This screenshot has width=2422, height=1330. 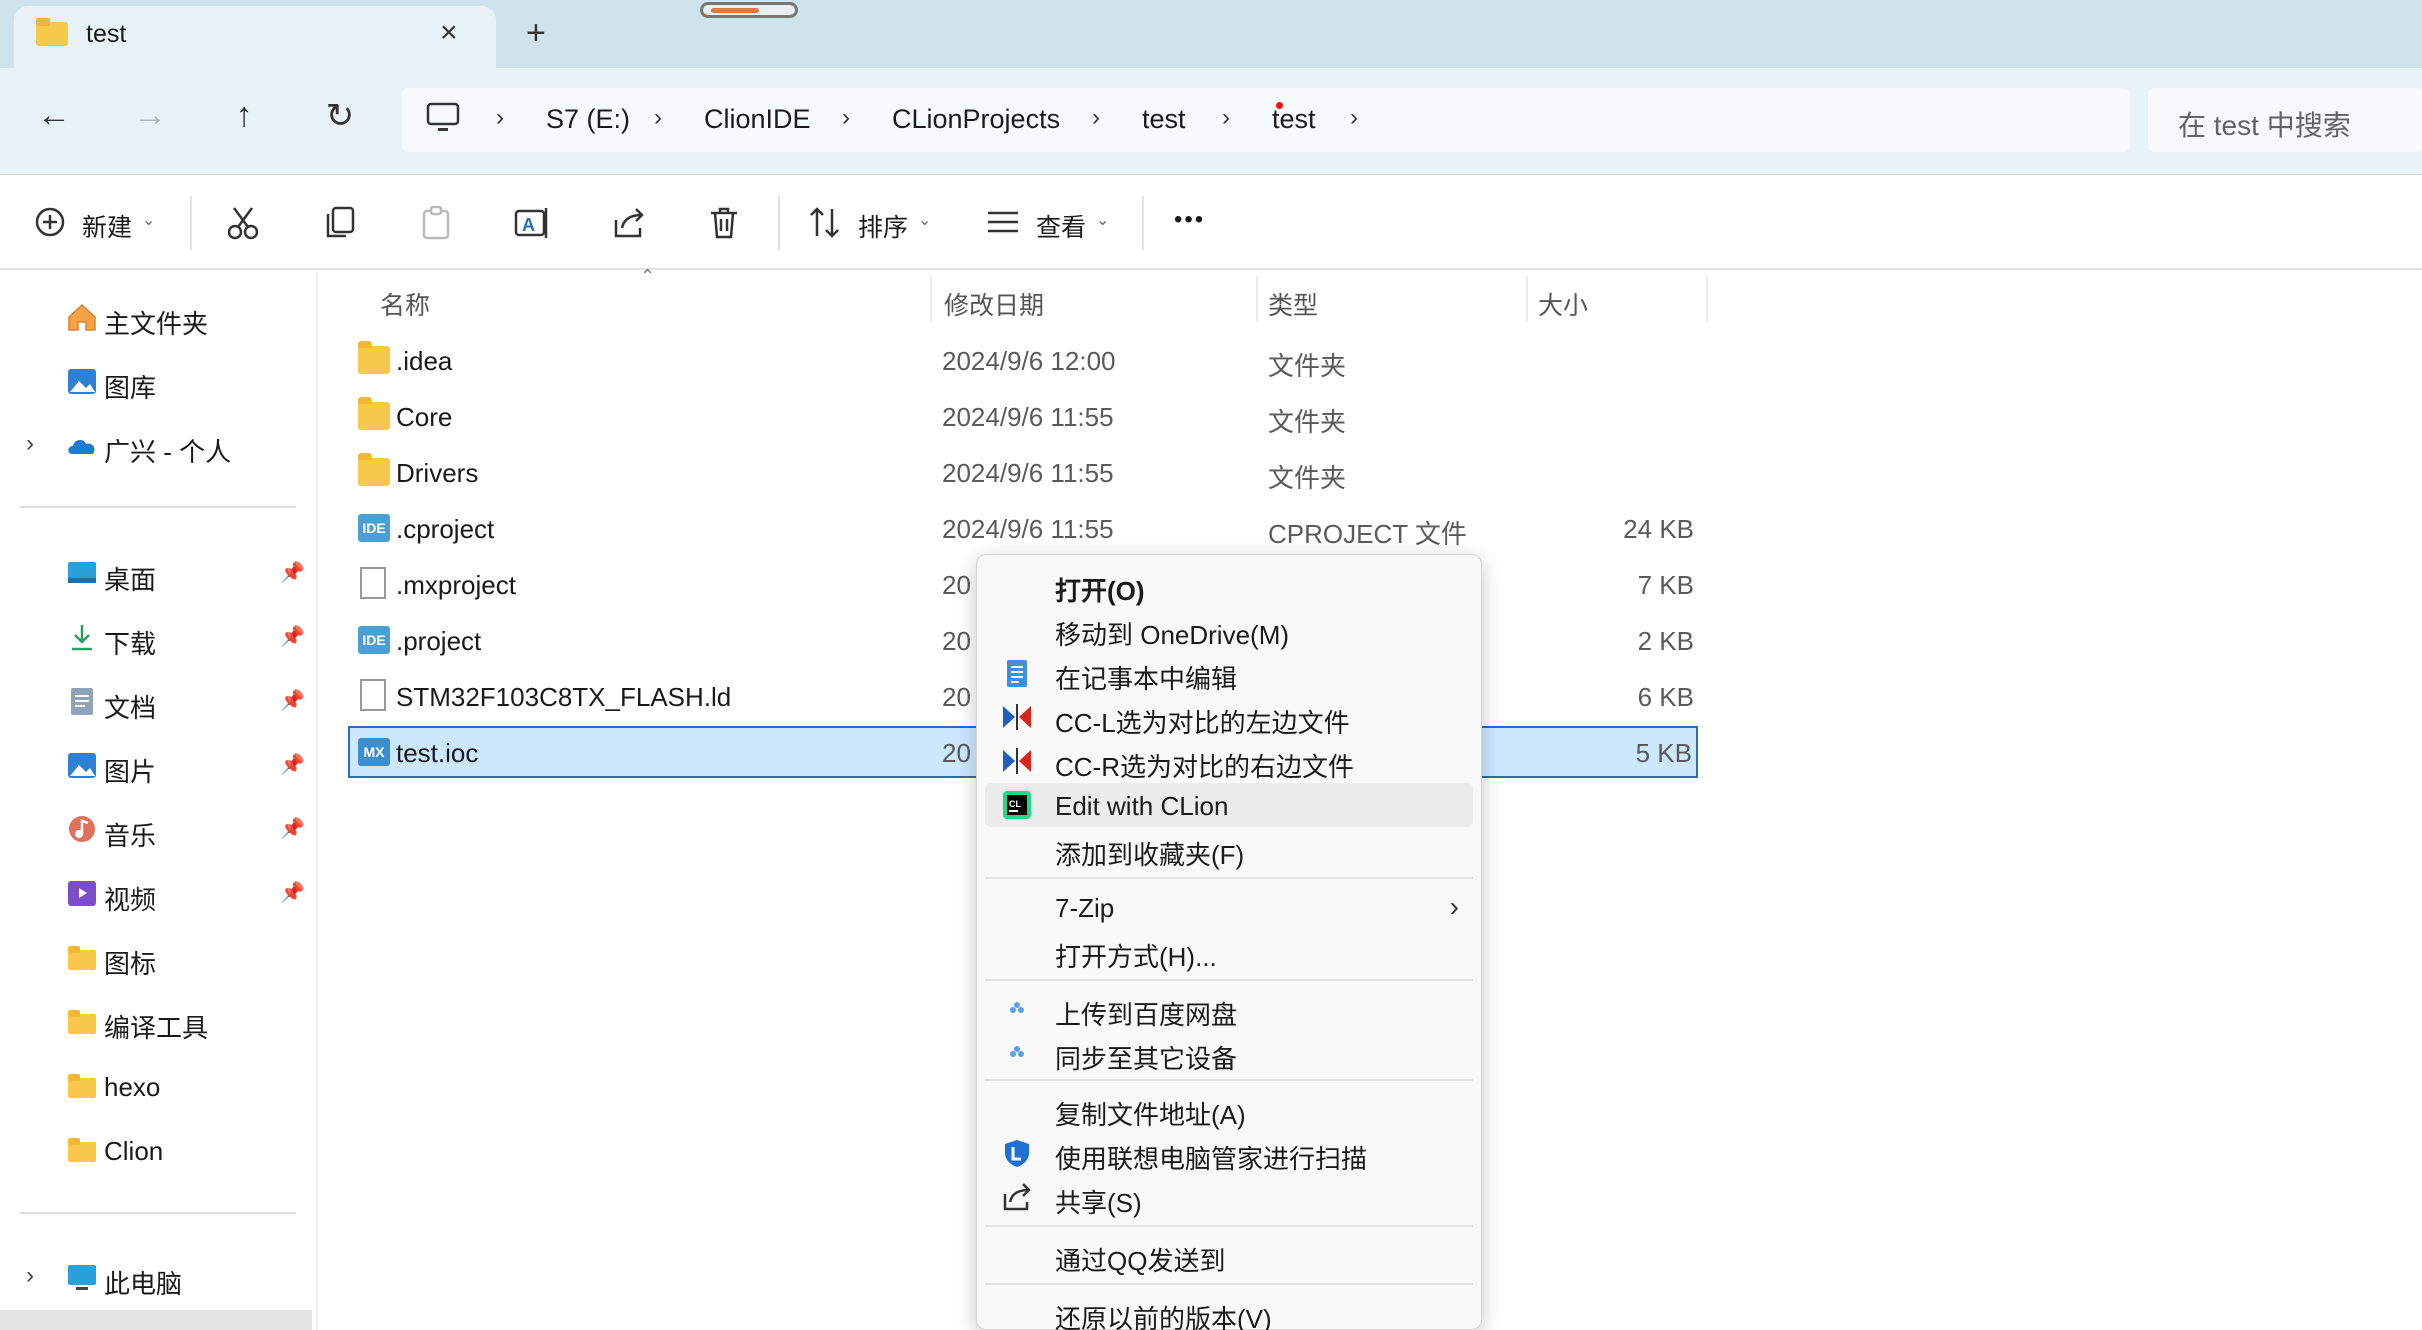 I want to click on forward-button: →, so click(x=150, y=115).